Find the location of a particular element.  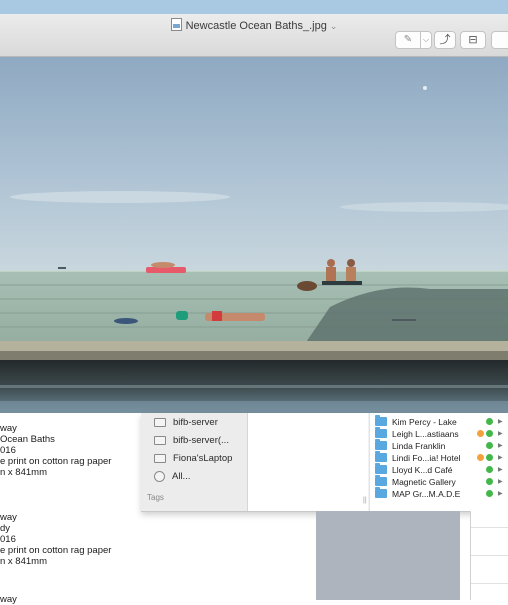

finder-column-middle is located at coordinates (308, 462).